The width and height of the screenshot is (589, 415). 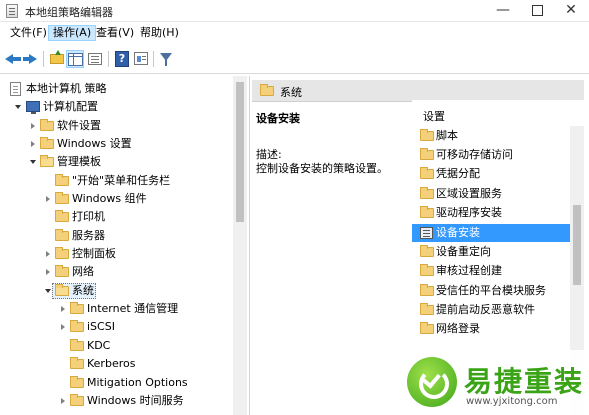 I want to click on filter-icon, so click(x=166, y=59).